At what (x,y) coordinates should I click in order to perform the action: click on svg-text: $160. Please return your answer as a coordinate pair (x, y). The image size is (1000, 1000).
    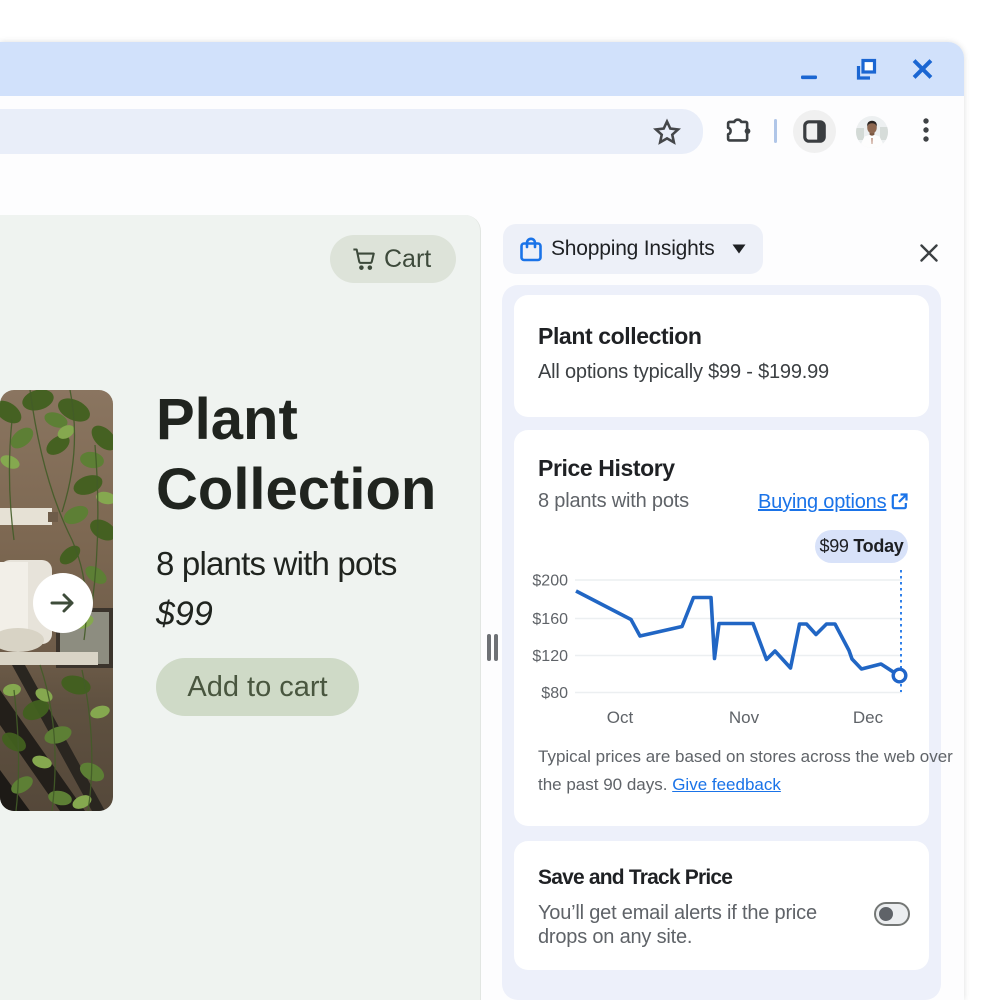
    Looking at the image, I should click on (550, 619).